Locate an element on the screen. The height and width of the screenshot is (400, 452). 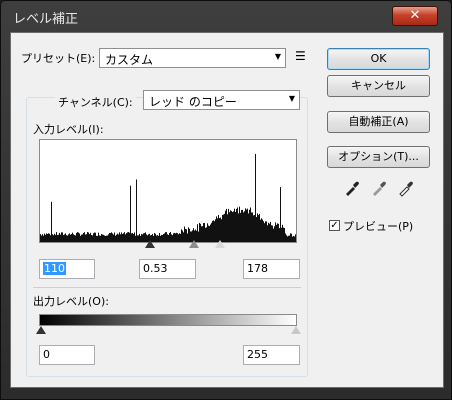
output-black-slider is located at coordinates (41, 330).